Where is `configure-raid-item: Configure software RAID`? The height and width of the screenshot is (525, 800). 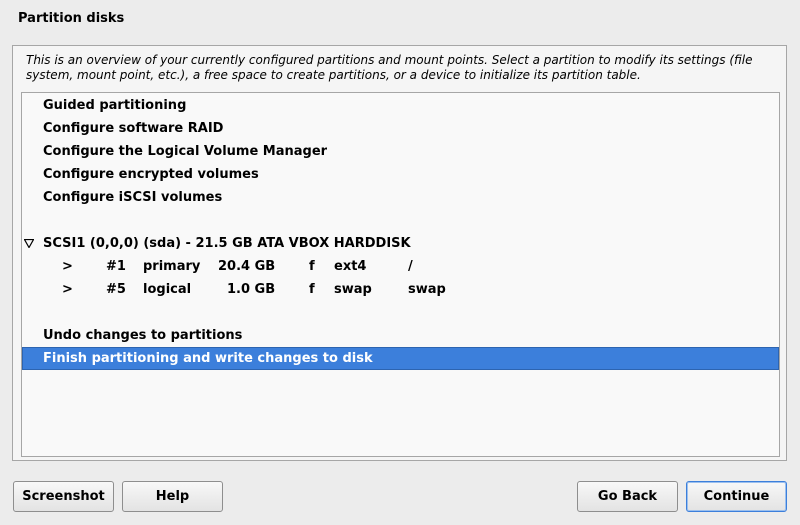 configure-raid-item: Configure software RAID is located at coordinates (400, 128).